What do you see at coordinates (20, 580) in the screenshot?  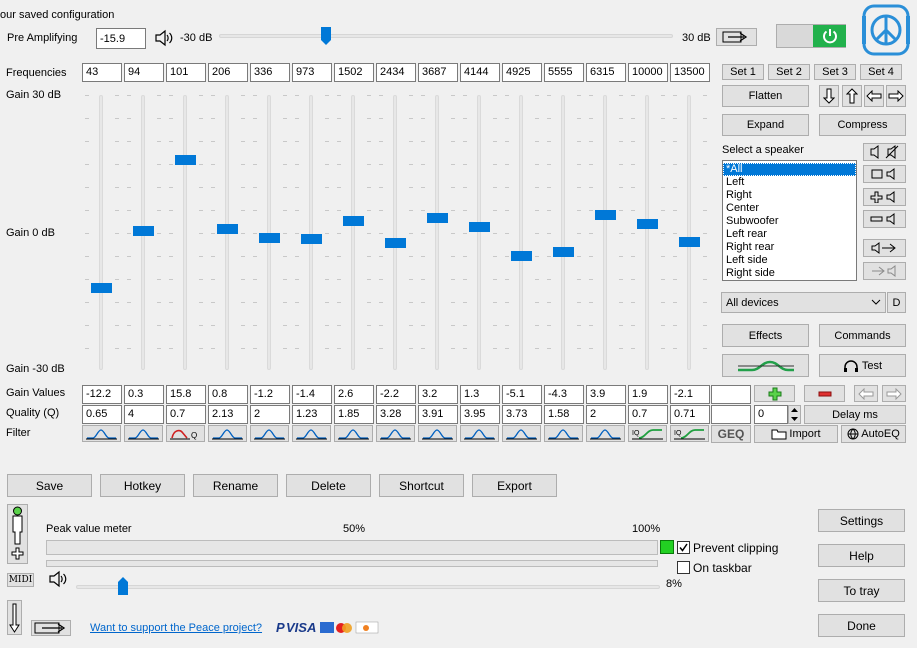 I see `midi-button: MIDI` at bounding box center [20, 580].